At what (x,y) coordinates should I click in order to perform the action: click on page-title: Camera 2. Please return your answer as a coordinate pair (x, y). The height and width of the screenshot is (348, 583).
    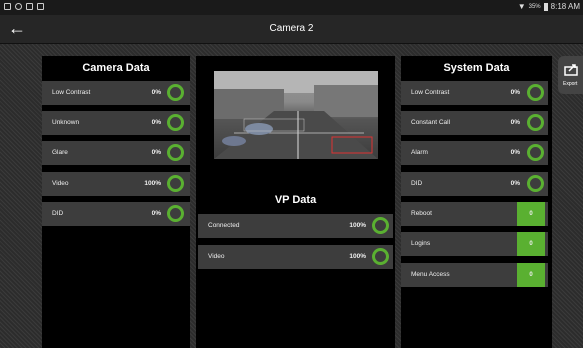
    Looking at the image, I should click on (291, 28).